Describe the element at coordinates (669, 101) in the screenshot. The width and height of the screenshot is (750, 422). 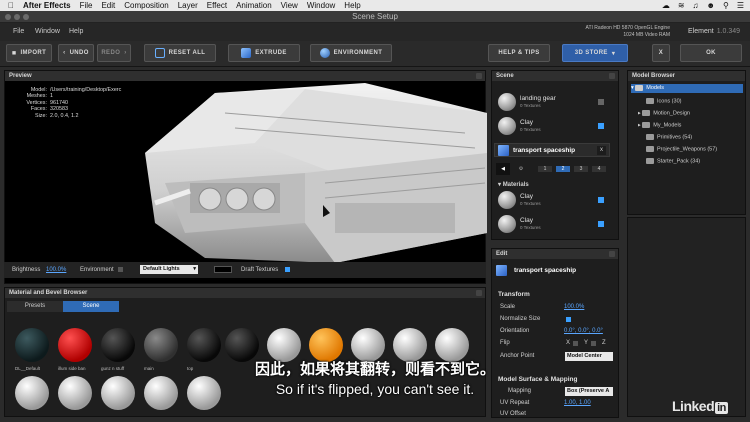
I see `tree-item-label: Icons (30)` at that location.